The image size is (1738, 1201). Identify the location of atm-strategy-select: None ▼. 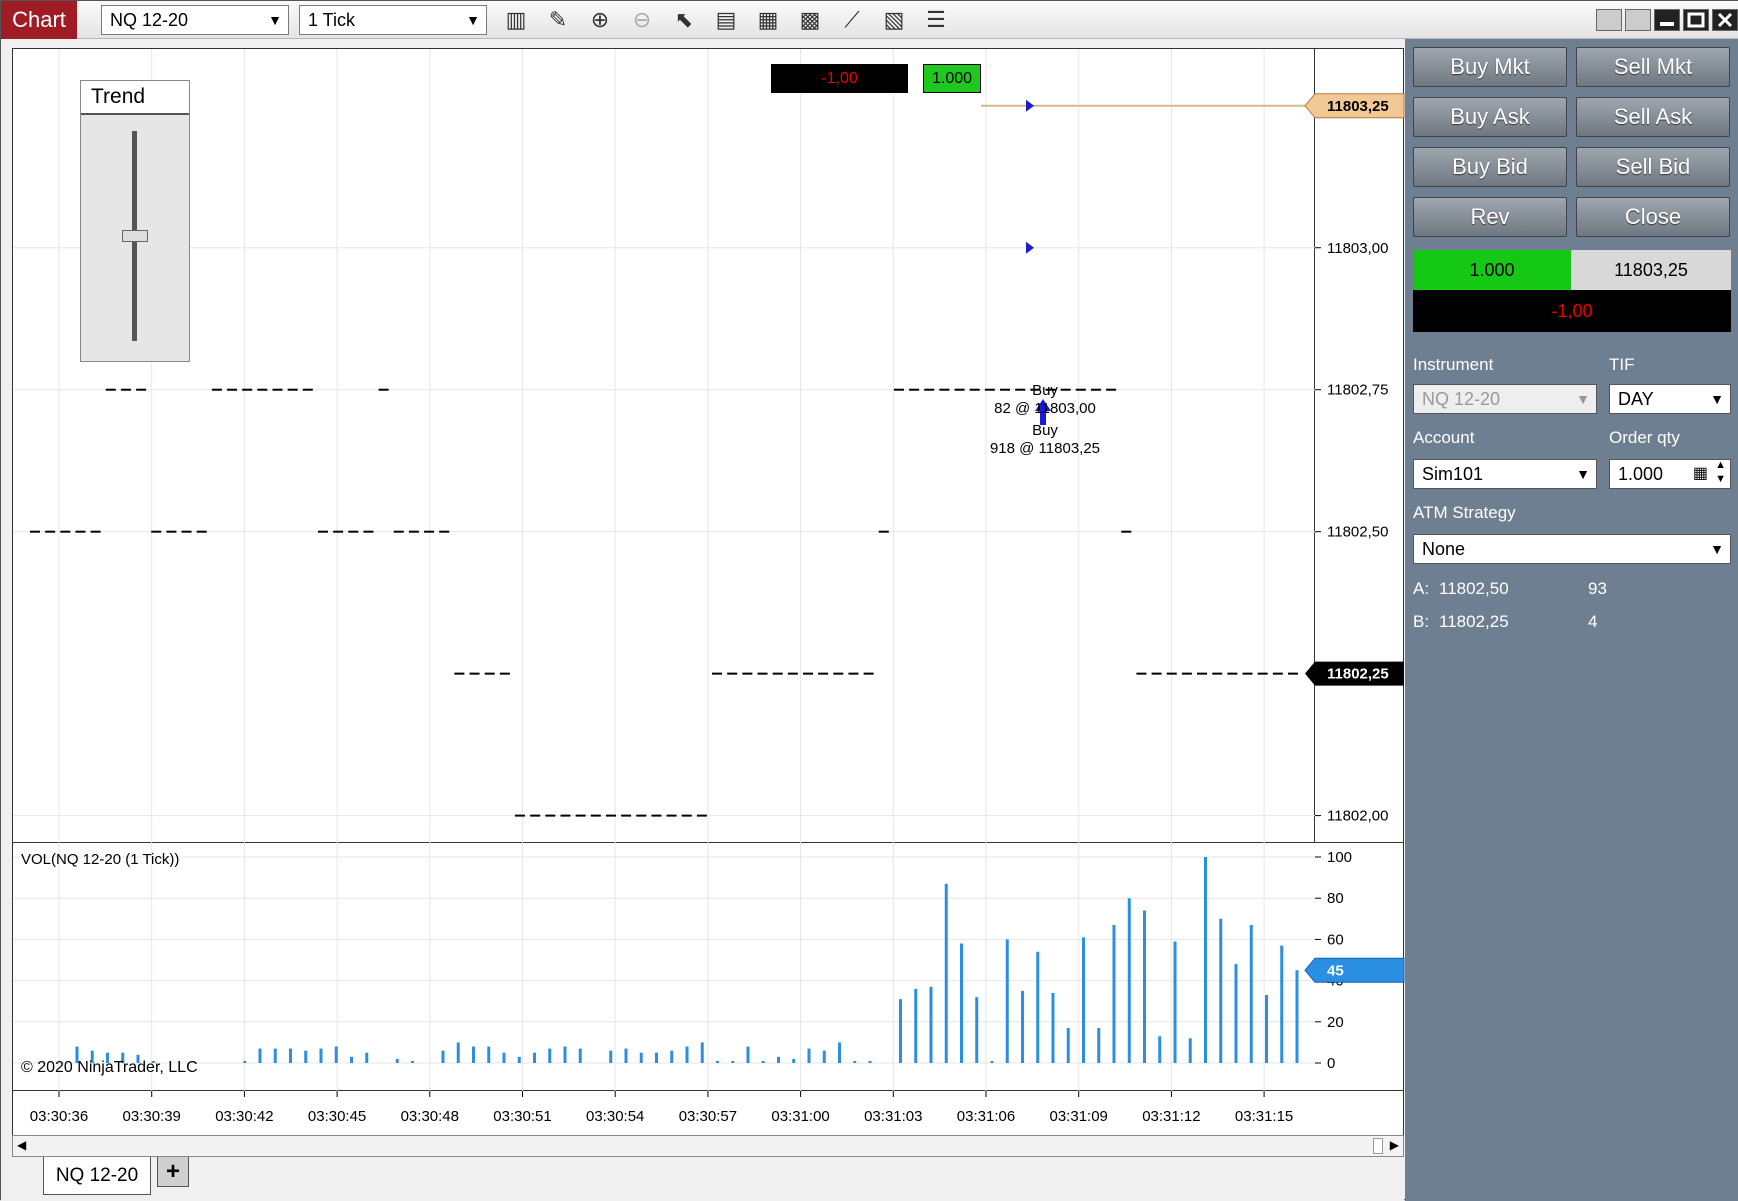
(1572, 549).